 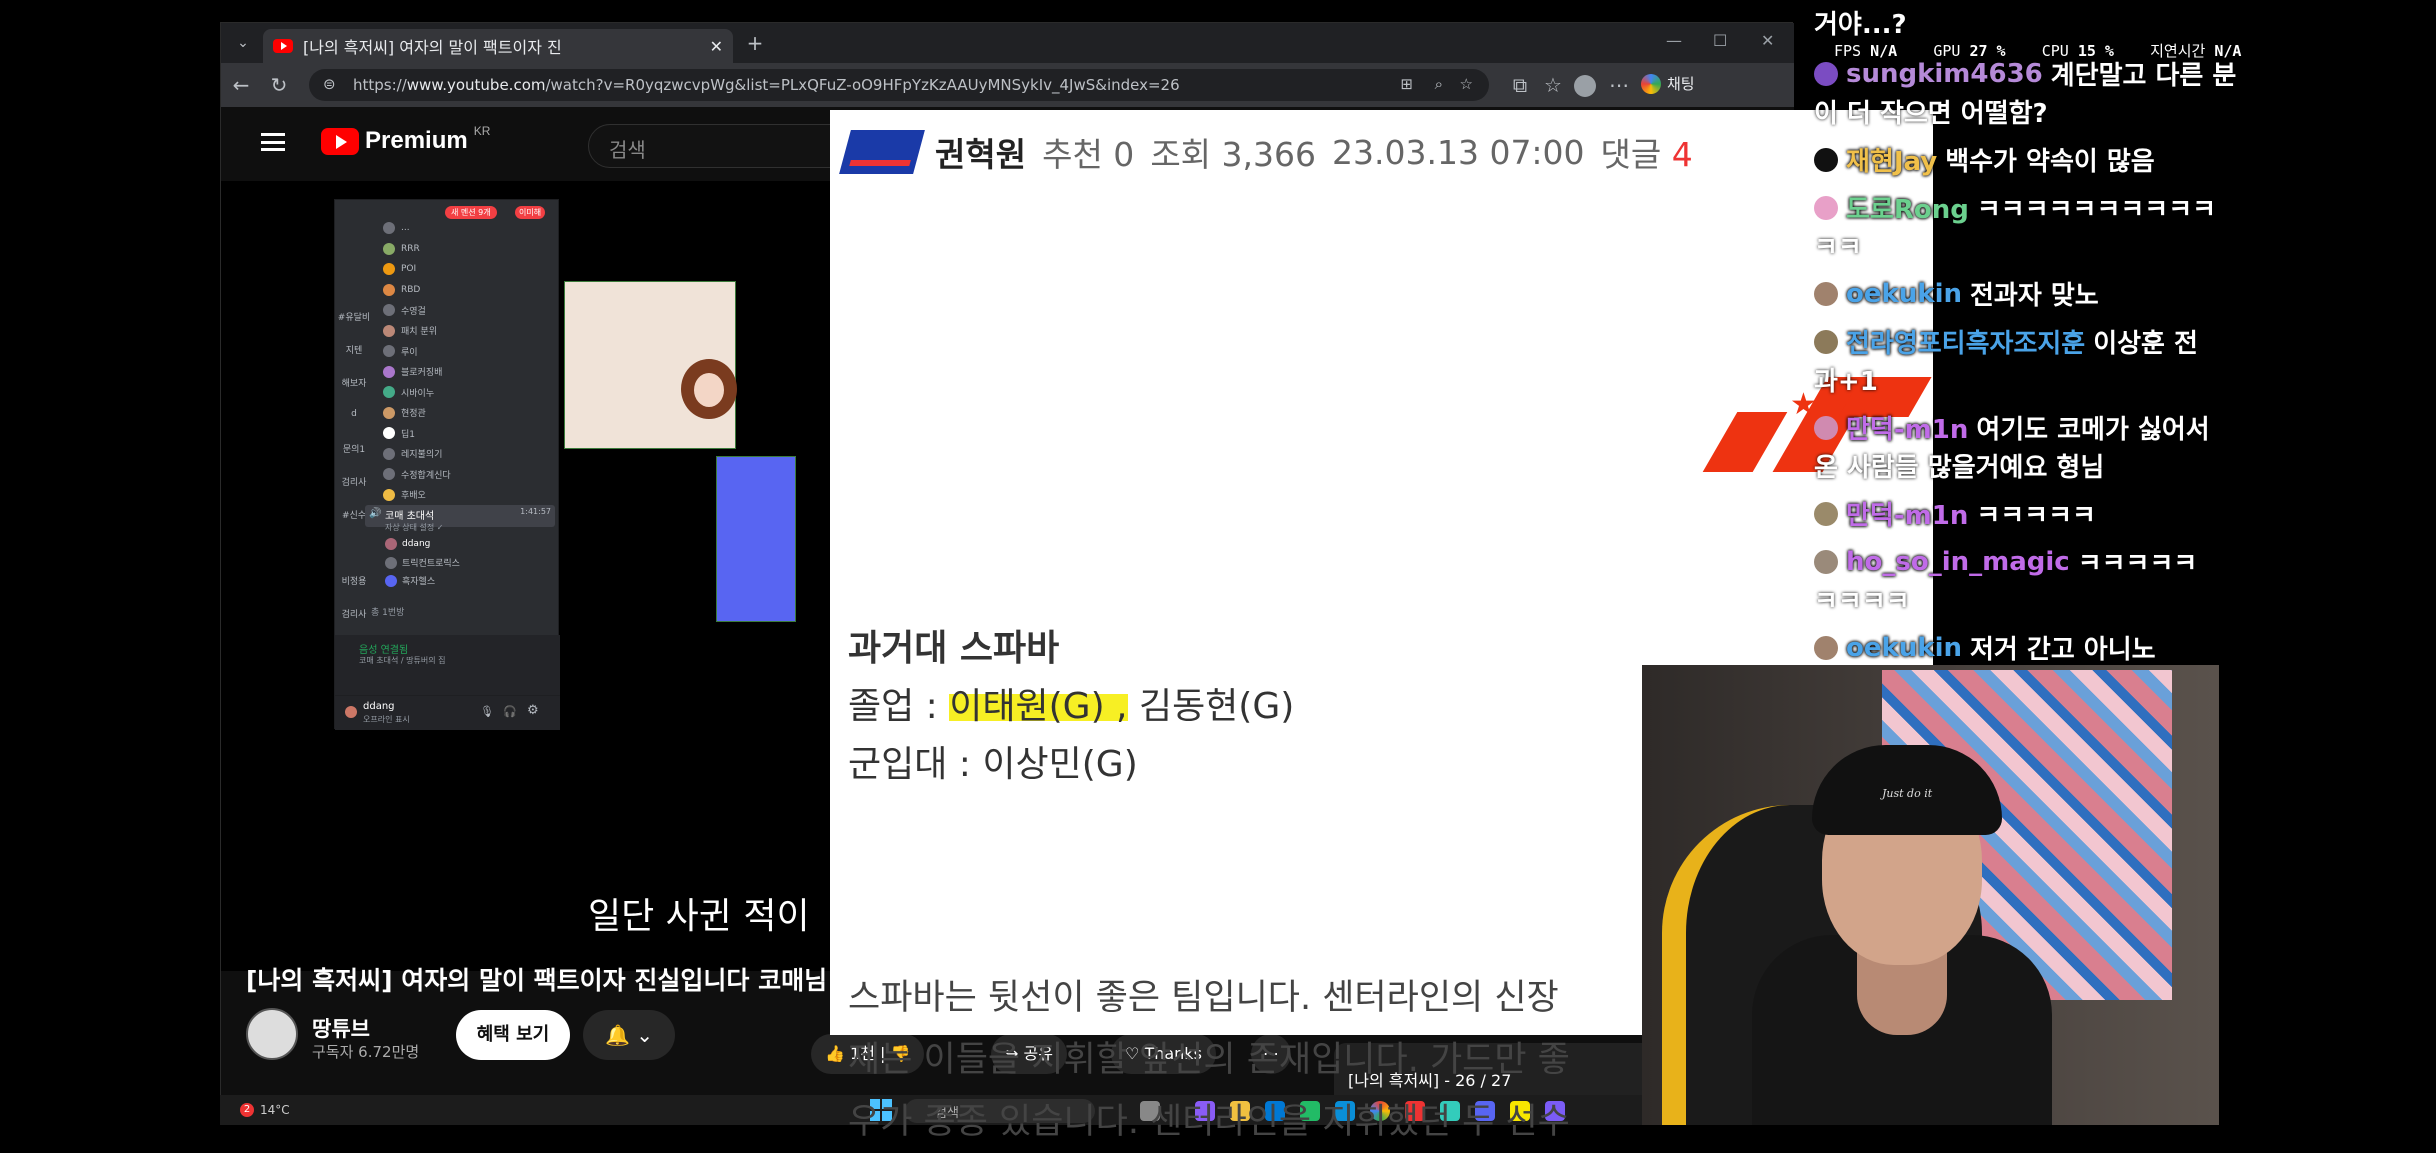 What do you see at coordinates (2096, 210) in the screenshot?
I see `chat-text: ㅋㅋㅋㅋㅋㅋㅋㅋㅋㅋ` at bounding box center [2096, 210].